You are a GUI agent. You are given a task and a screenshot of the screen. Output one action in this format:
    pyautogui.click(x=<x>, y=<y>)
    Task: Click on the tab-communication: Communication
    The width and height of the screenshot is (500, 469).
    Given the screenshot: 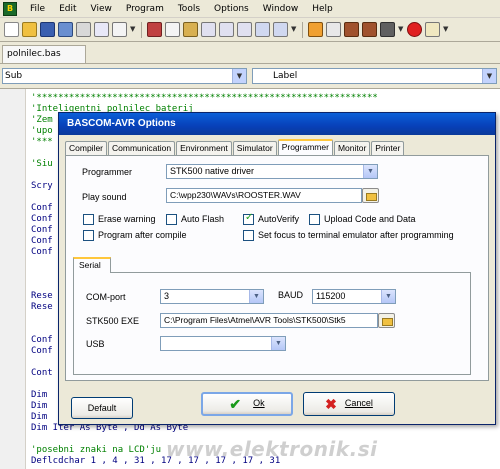 What is the action you would take?
    pyautogui.click(x=142, y=148)
    